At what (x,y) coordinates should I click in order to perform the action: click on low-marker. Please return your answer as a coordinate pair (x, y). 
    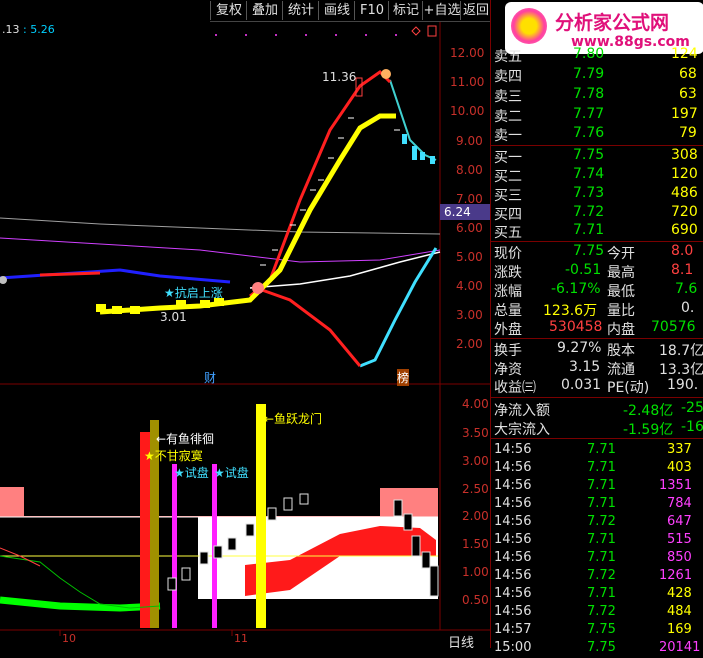
    Looking at the image, I should click on (258, 288).